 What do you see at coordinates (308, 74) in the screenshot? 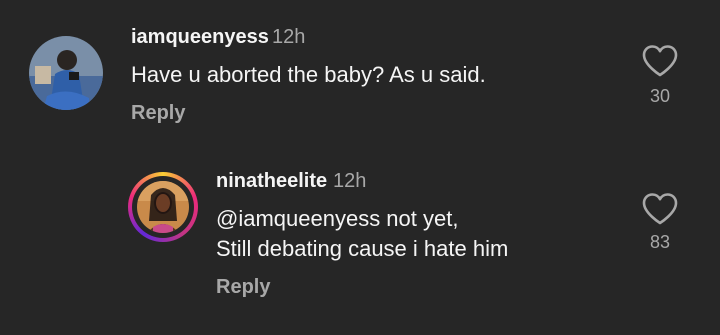
I see `comment-text: Have u aborted the baby? As u said.` at bounding box center [308, 74].